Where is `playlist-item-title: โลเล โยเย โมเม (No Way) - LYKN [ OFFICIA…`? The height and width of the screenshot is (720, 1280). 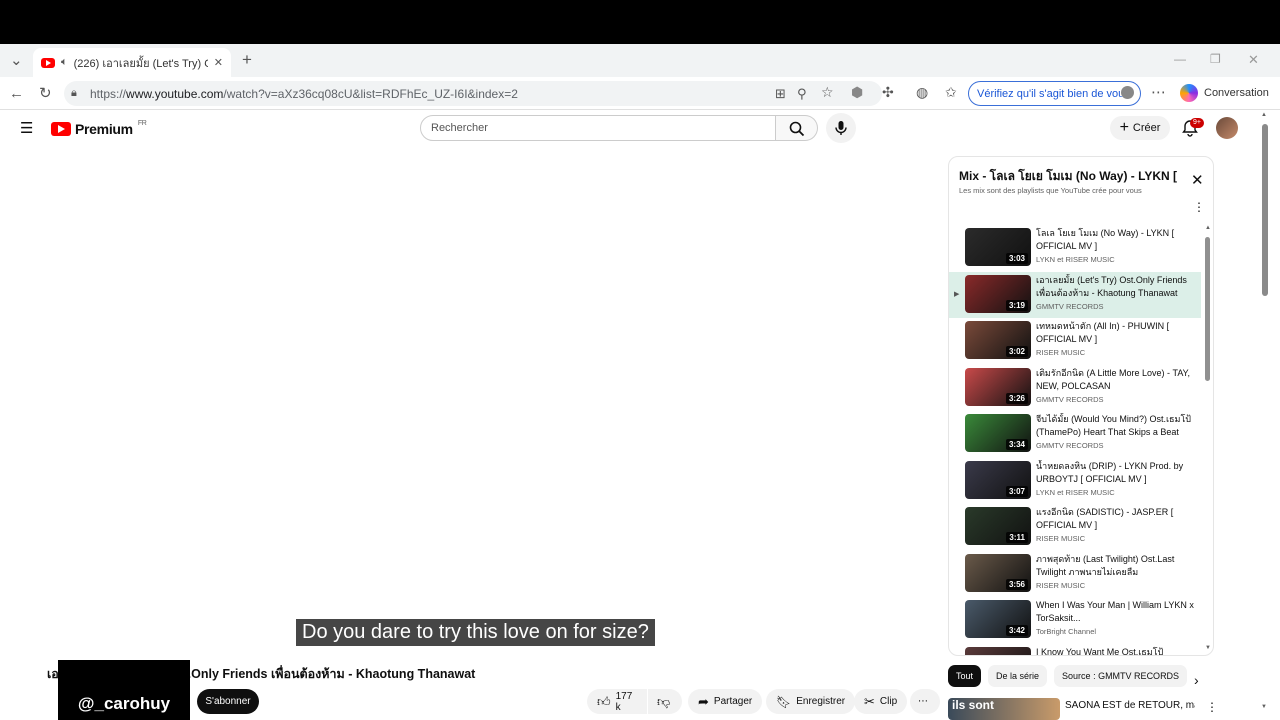 playlist-item-title: โลเล โยเย โมเม (No Way) - LYKN [ OFFICIA… is located at coordinates (1116, 240).